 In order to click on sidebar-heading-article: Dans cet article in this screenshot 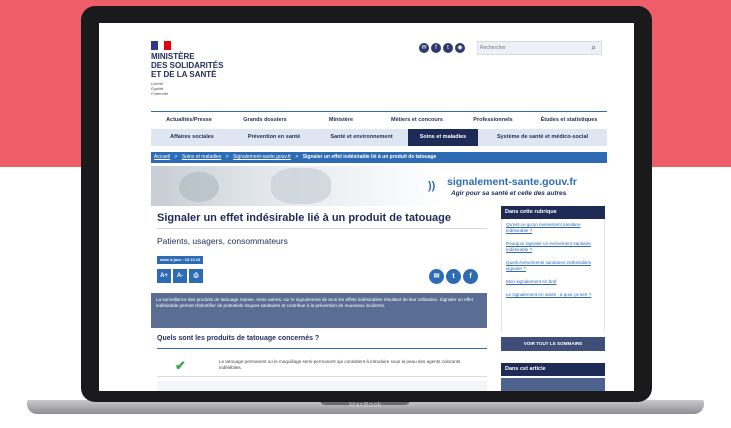, I will do `click(553, 369)`.